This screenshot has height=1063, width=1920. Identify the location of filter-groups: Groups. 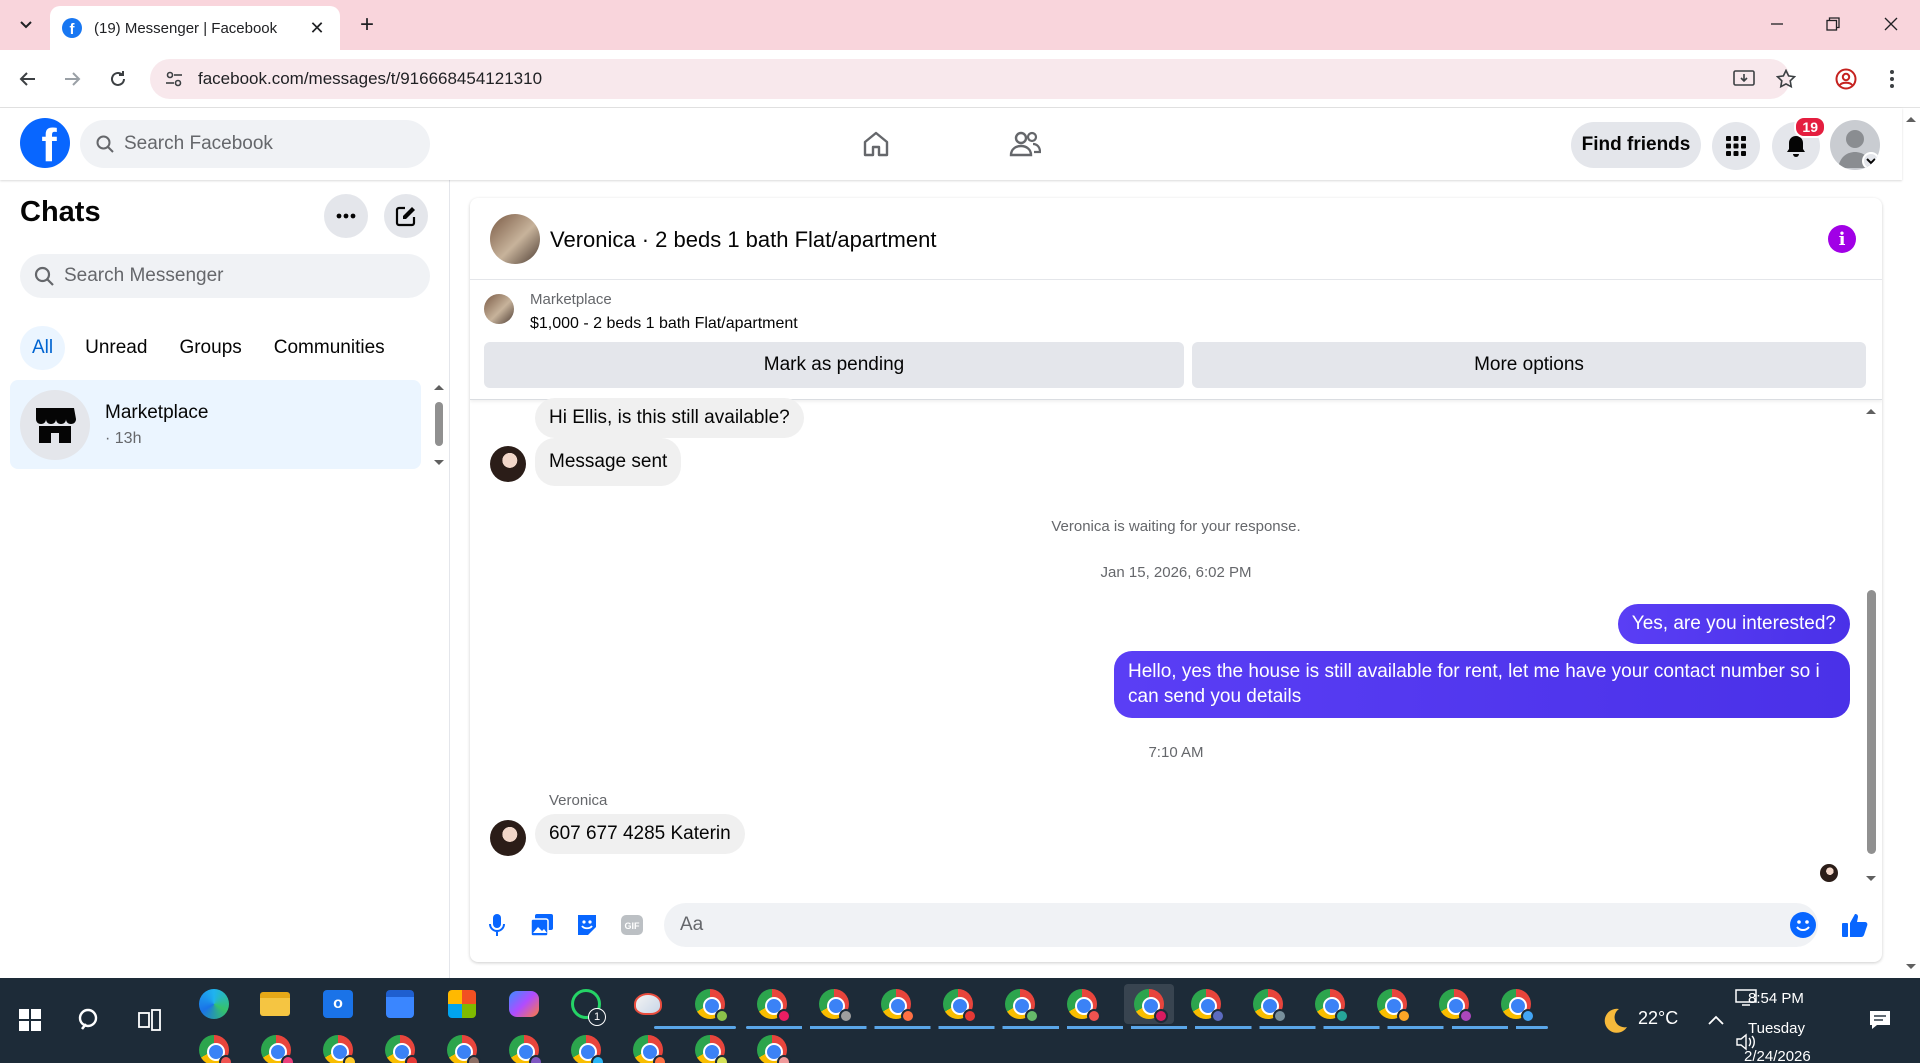
(210, 348).